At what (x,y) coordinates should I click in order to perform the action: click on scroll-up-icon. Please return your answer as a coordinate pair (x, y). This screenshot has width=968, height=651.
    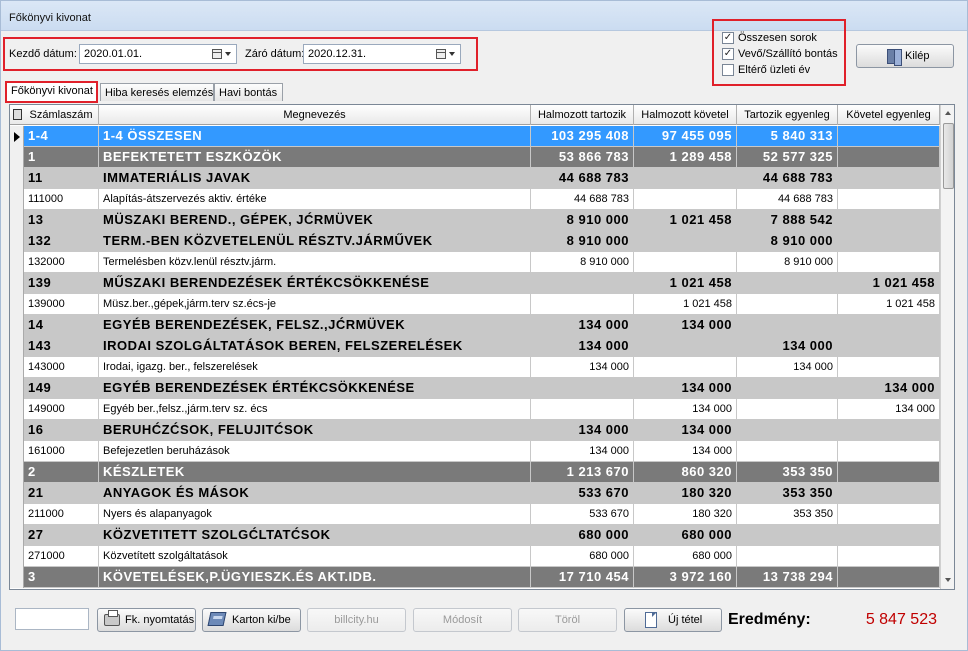
    Looking at the image, I should click on (948, 113).